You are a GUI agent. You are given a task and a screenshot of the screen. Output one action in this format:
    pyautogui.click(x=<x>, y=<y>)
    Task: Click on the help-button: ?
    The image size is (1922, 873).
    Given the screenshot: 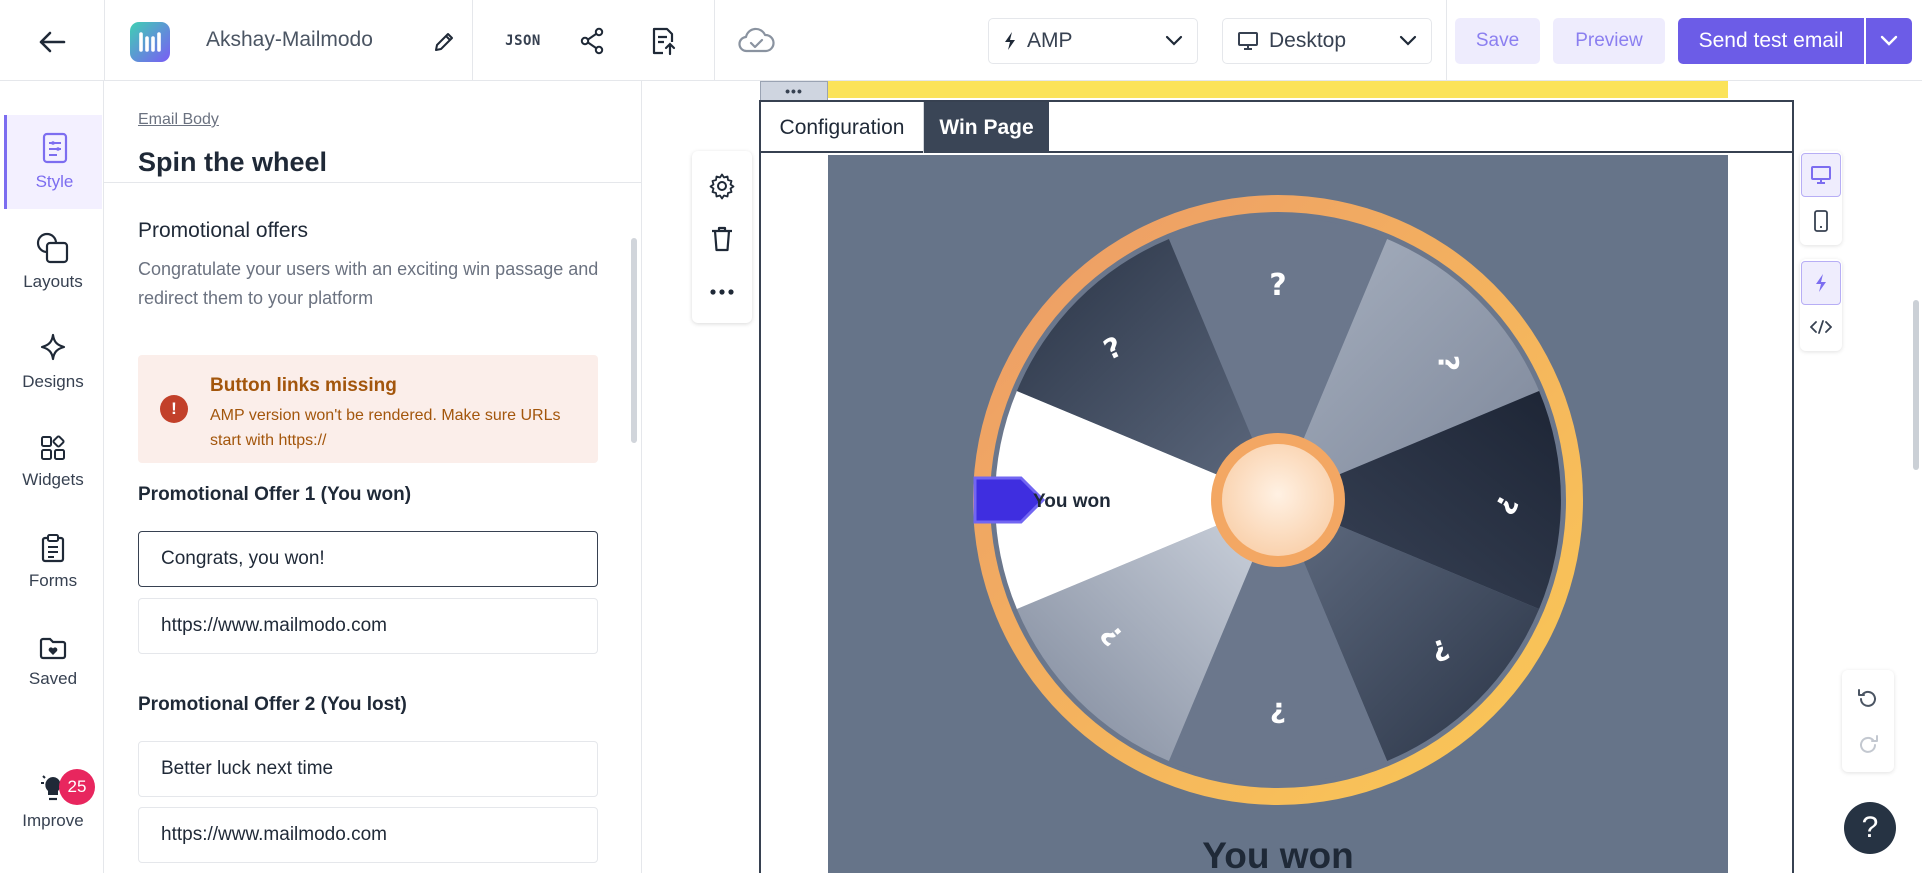 What is the action you would take?
    pyautogui.click(x=1870, y=828)
    